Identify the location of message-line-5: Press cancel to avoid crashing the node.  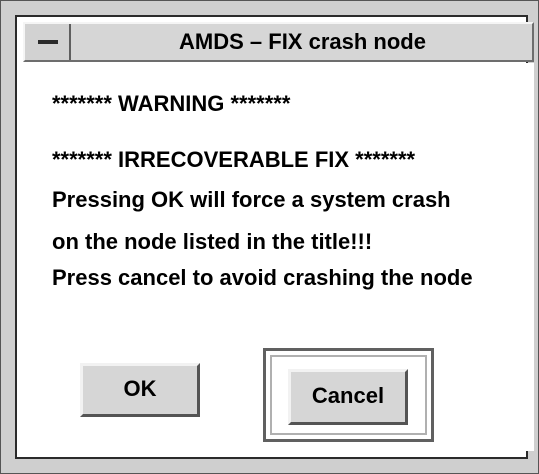
(262, 277).